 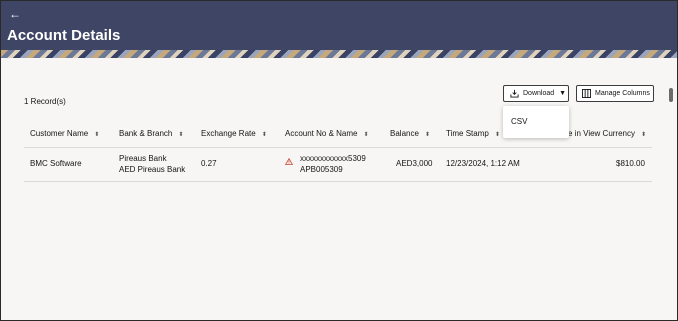 What do you see at coordinates (228, 133) in the screenshot?
I see `column-label: Exchange Rate` at bounding box center [228, 133].